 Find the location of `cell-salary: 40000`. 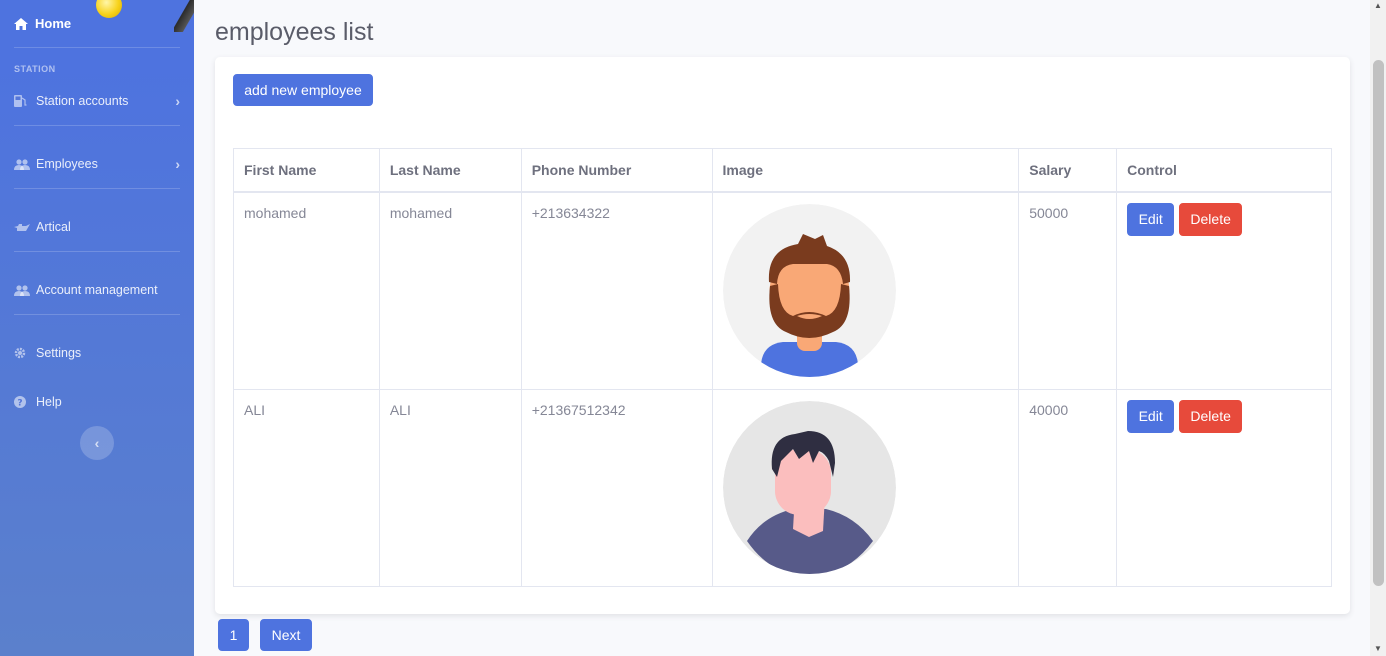

cell-salary: 40000 is located at coordinates (1068, 487).